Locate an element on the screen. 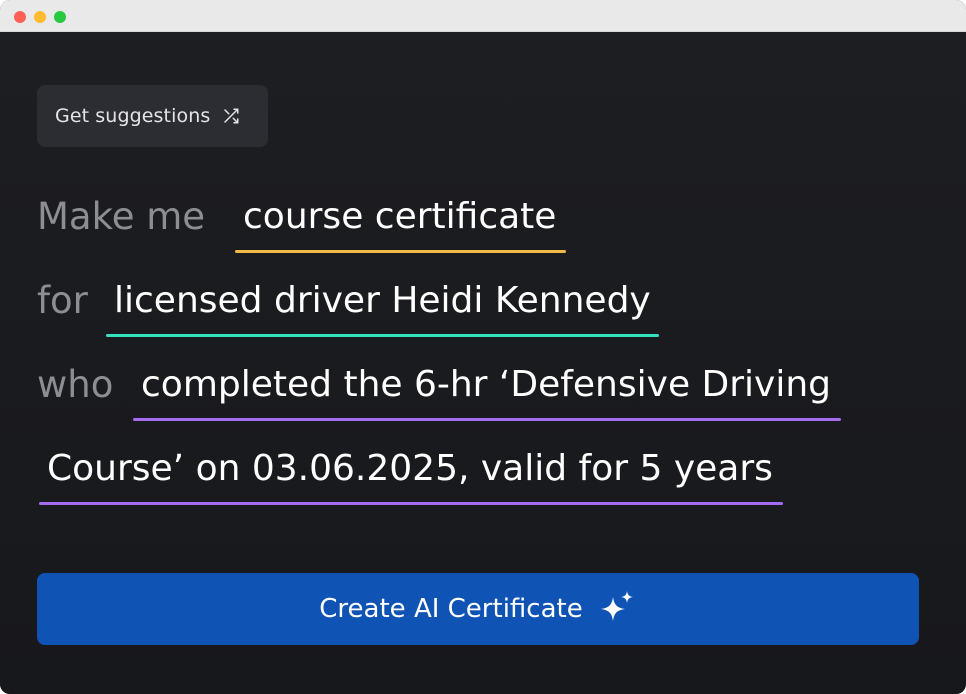  maximize-window-button is located at coordinates (60, 17).